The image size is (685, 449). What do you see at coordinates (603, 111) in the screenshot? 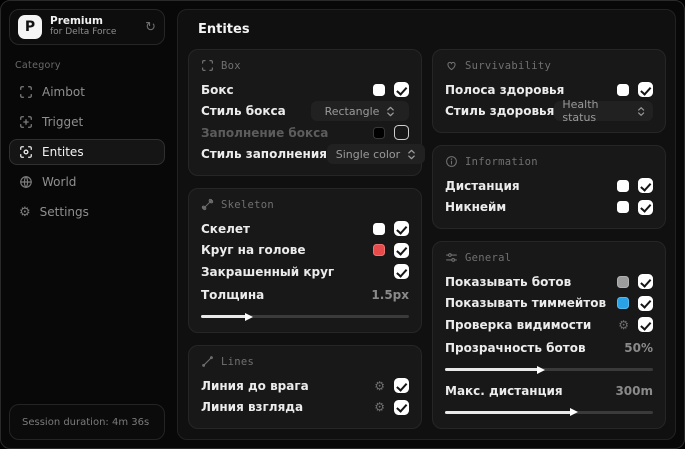
I see `dropdown-health-style: Health status` at bounding box center [603, 111].